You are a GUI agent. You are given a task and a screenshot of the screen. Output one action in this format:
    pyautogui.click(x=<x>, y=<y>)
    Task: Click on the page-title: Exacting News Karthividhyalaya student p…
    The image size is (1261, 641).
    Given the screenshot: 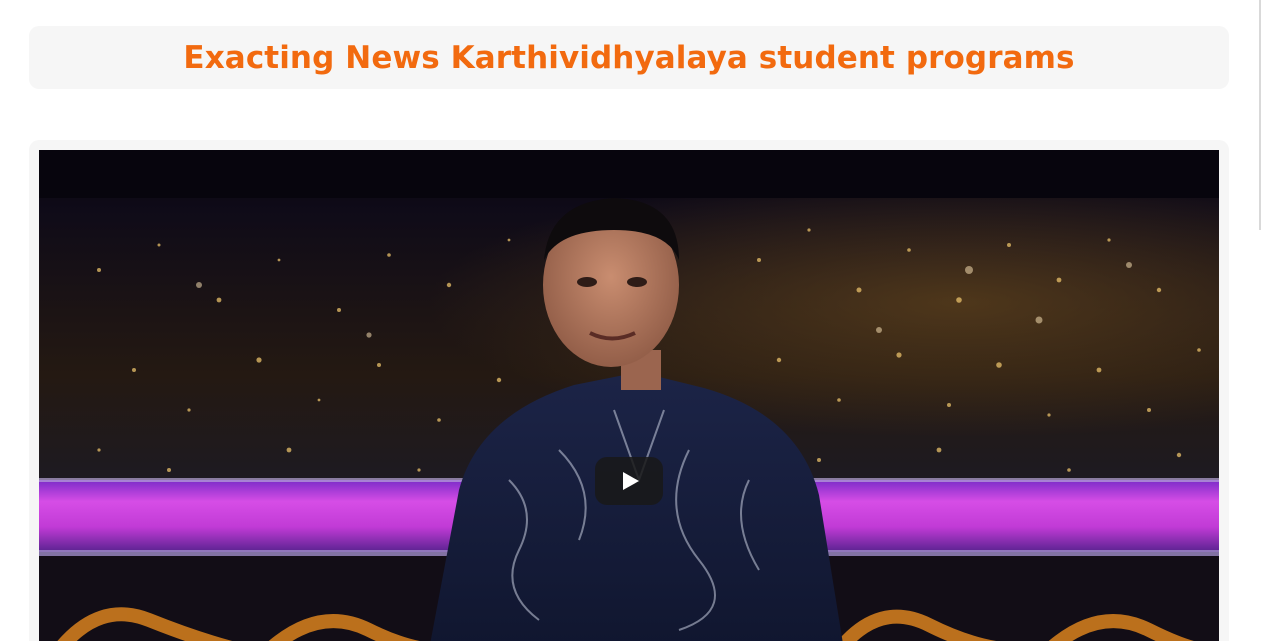 What is the action you would take?
    pyautogui.click(x=629, y=57)
    